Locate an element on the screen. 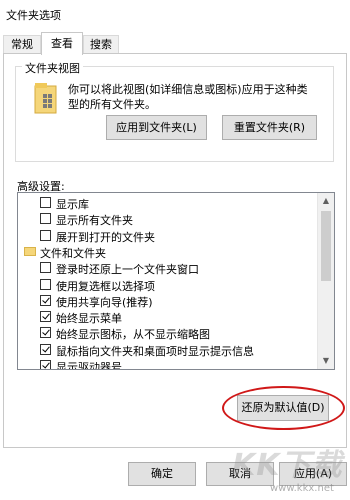 The image size is (350, 500). tab-view: 查看 is located at coordinates (62, 43).